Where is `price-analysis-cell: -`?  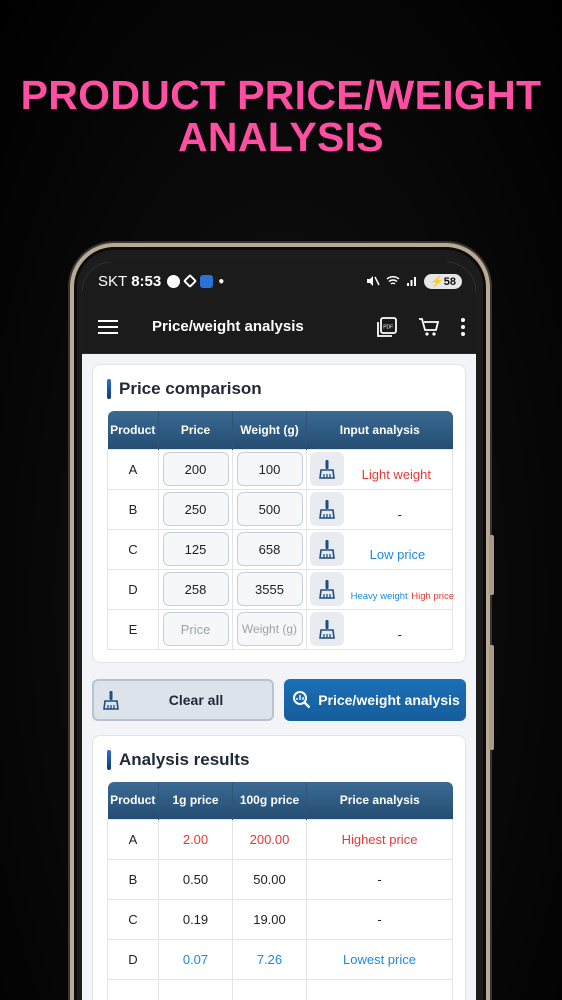
price-analysis-cell: - is located at coordinates (379, 879).